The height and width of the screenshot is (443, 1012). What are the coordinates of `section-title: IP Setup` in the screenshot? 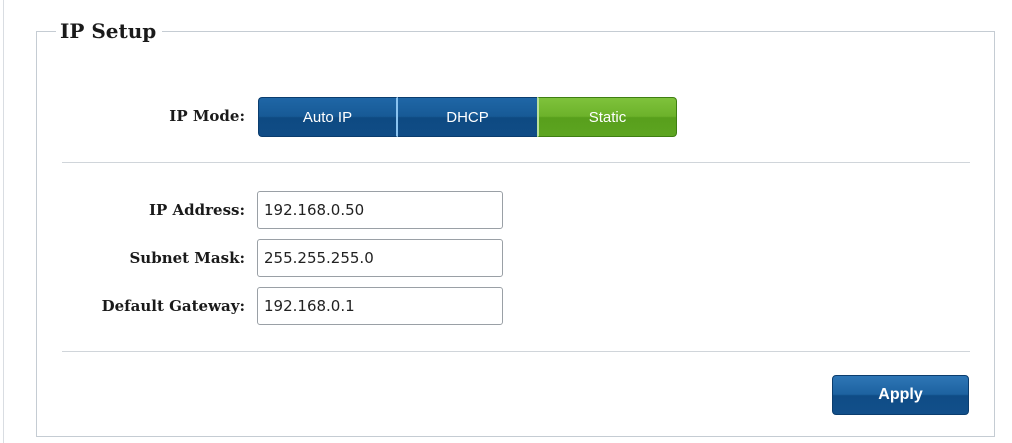 It's located at (109, 31).